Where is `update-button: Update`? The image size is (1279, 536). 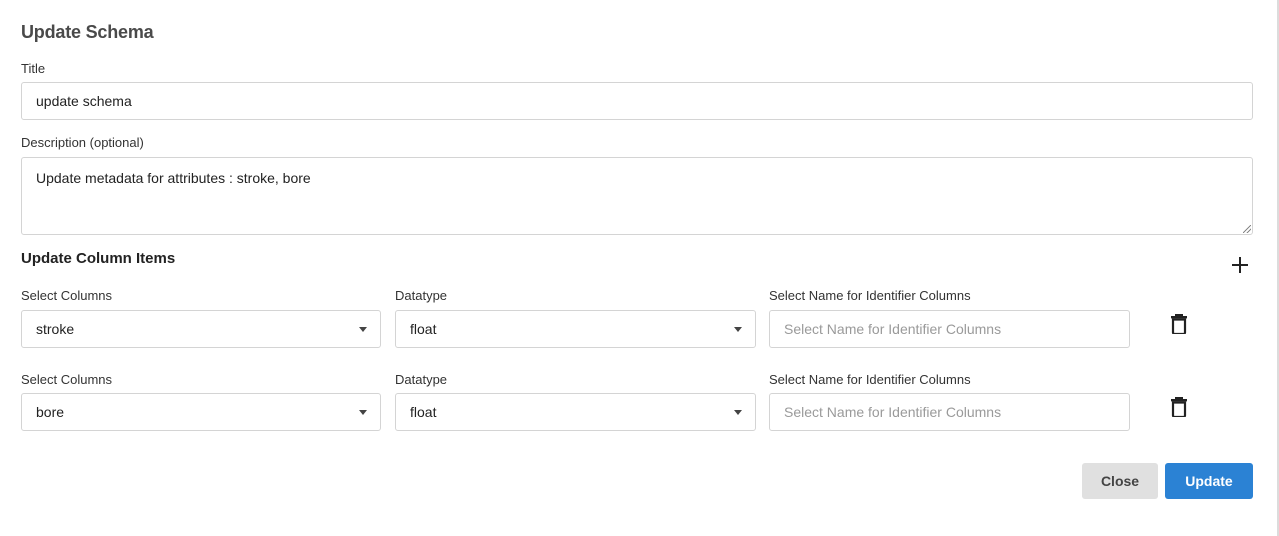
update-button: Update is located at coordinates (1209, 481).